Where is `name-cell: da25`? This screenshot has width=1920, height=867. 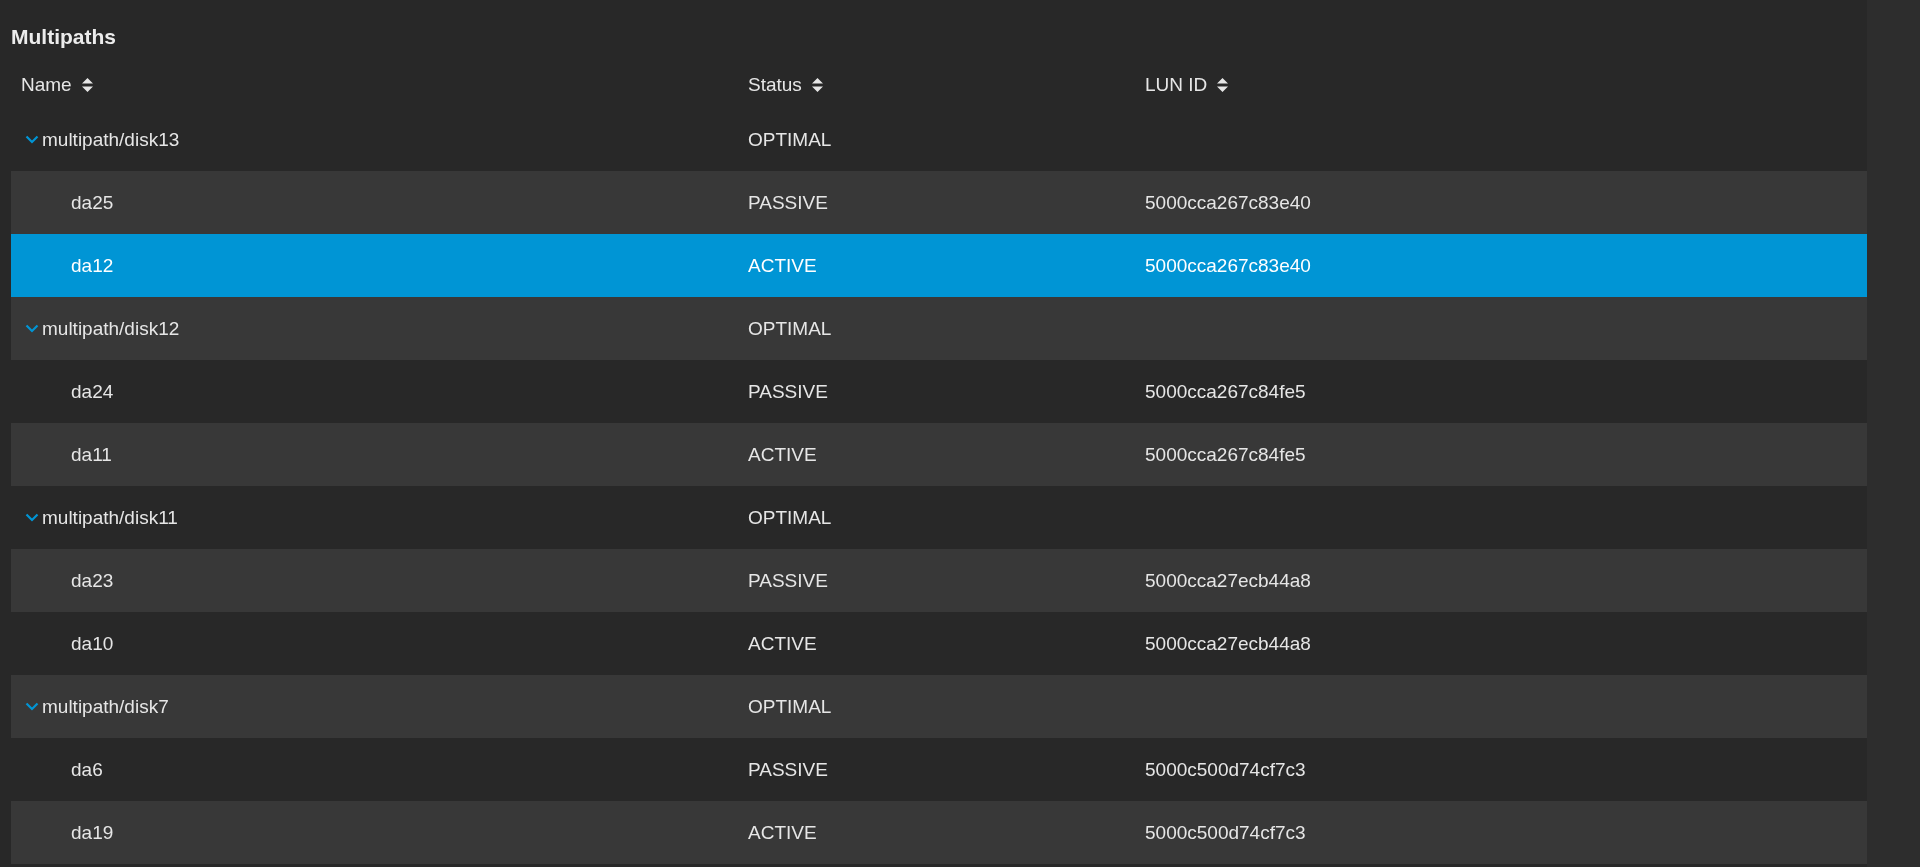
name-cell: da25 is located at coordinates (92, 202).